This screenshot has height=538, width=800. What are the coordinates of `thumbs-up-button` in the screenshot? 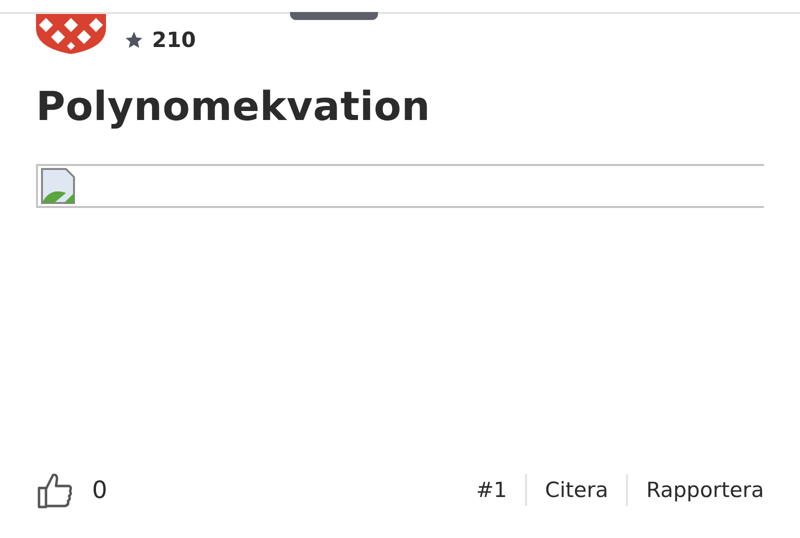 It's located at (55, 490).